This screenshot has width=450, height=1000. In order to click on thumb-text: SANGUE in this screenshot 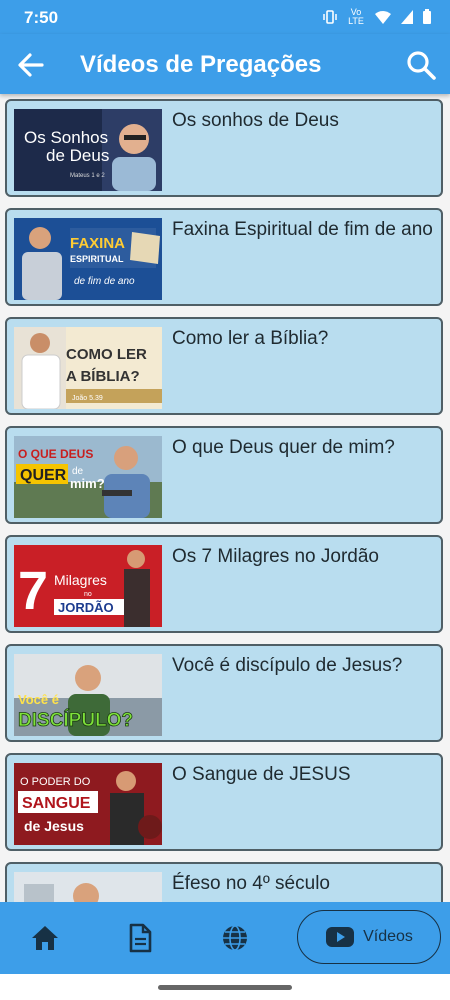, I will do `click(56, 803)`.